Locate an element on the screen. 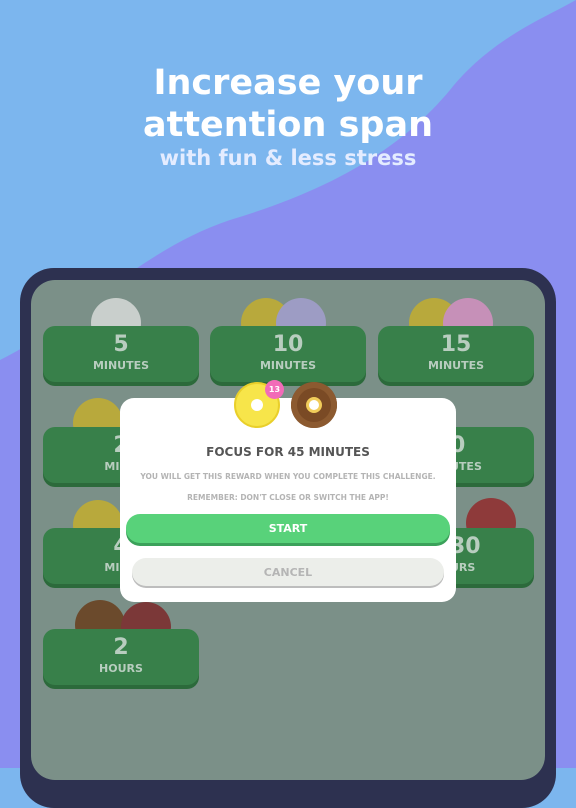 The image size is (576, 808). dialog-warning: REMEMBER: DON'T CLOSE OR SWITCH THE APP! is located at coordinates (288, 497).